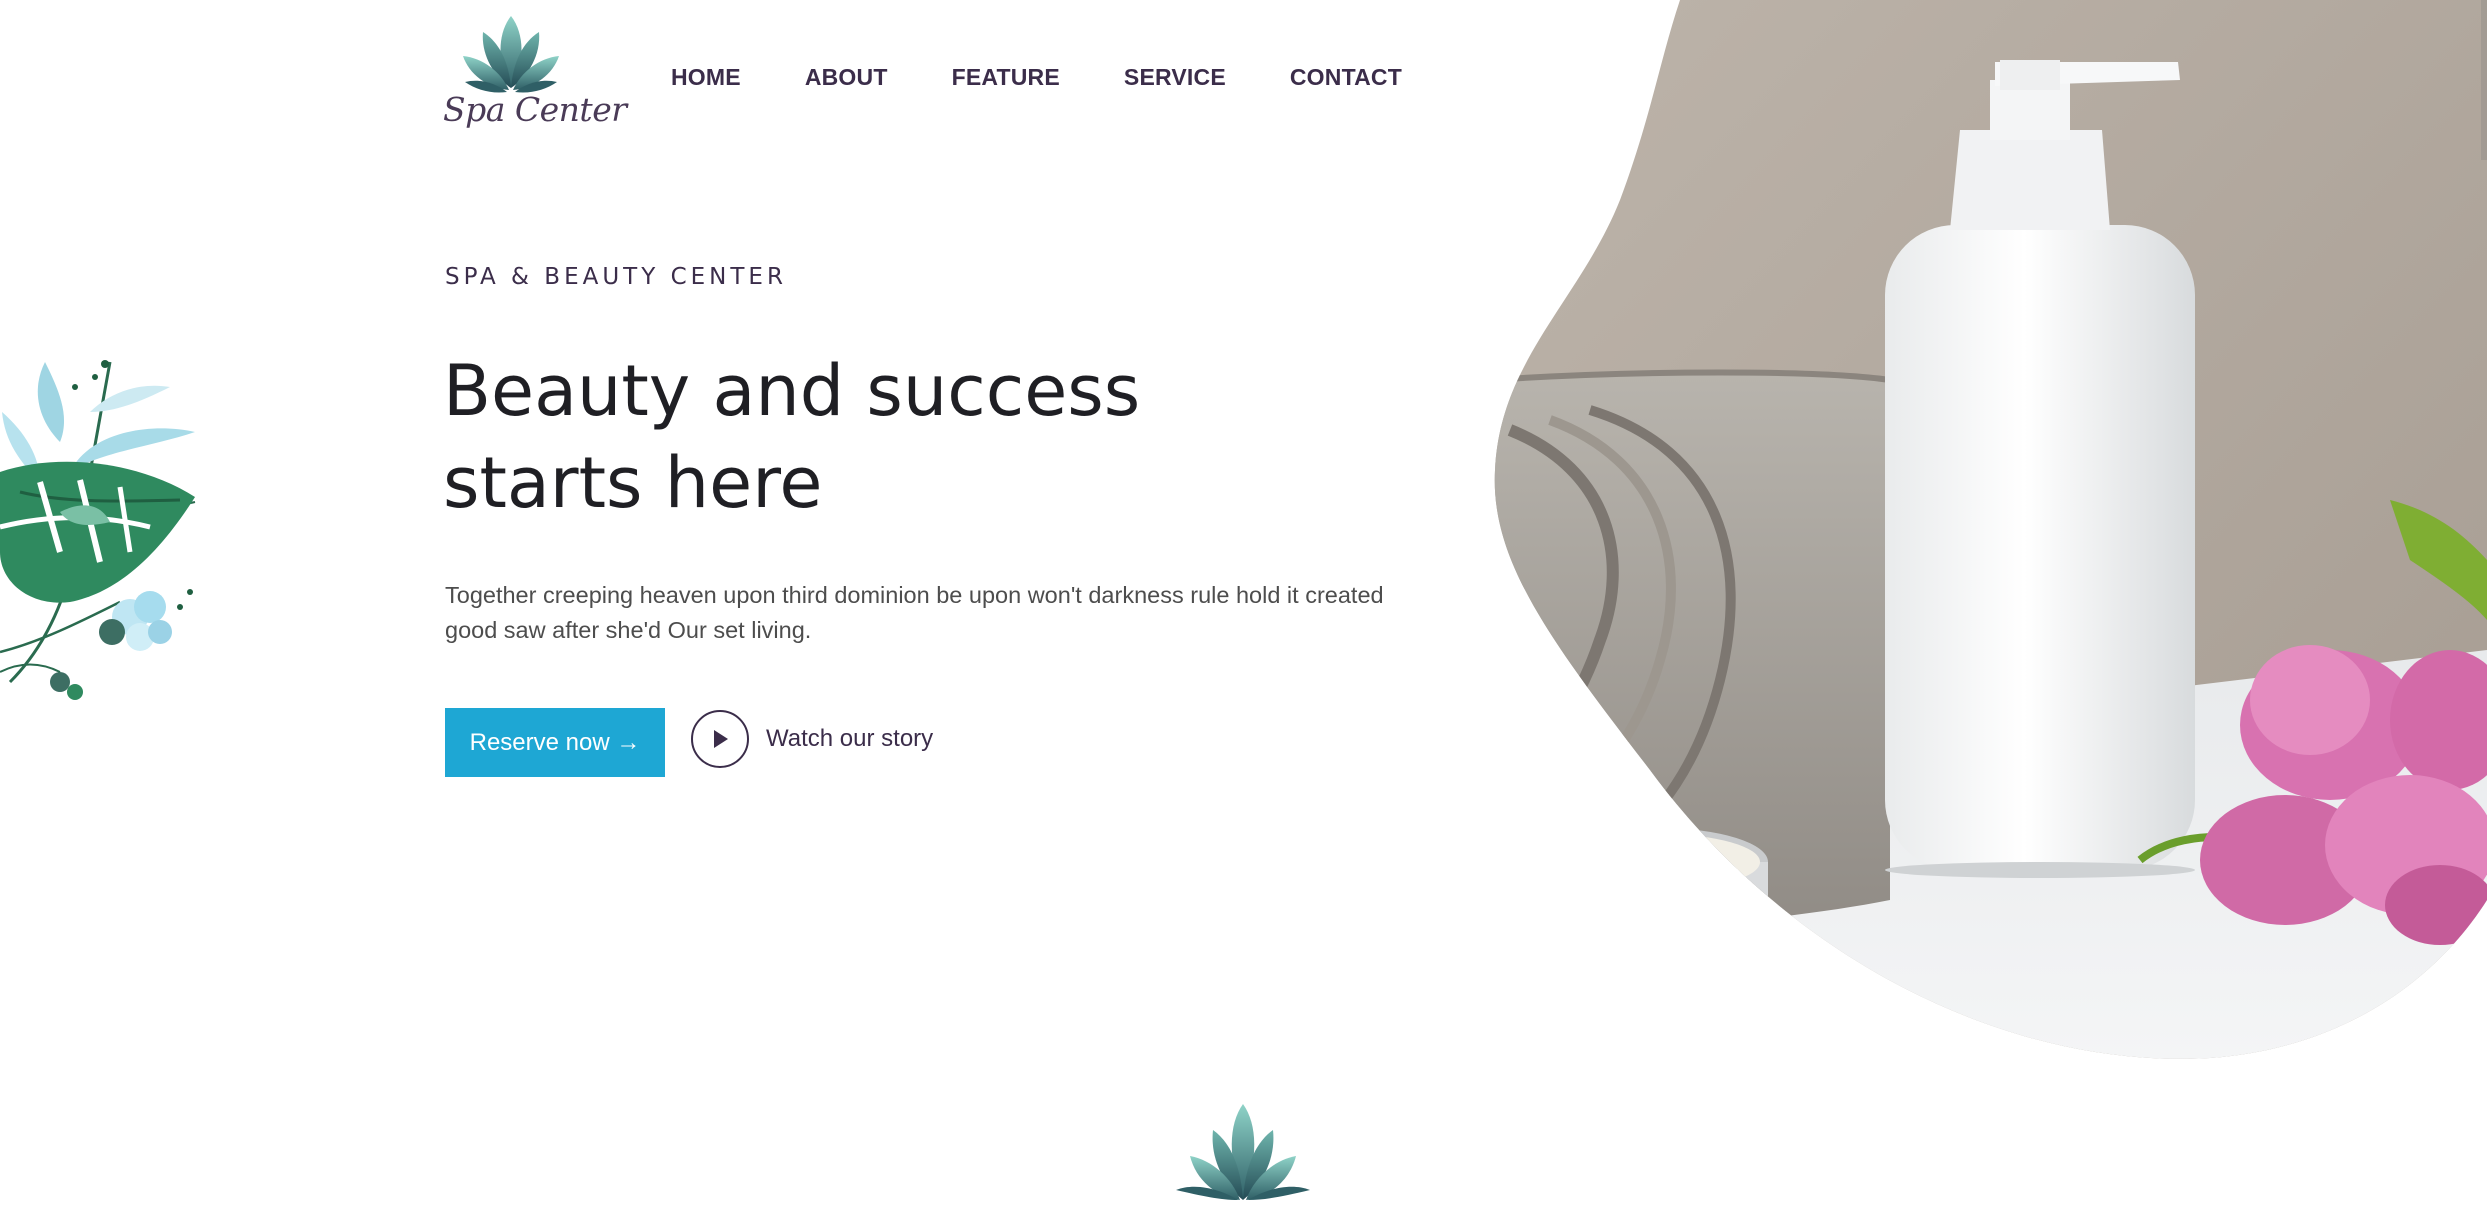  Describe the element at coordinates (535, 109) in the screenshot. I see `brand-name: Spa Center` at that location.